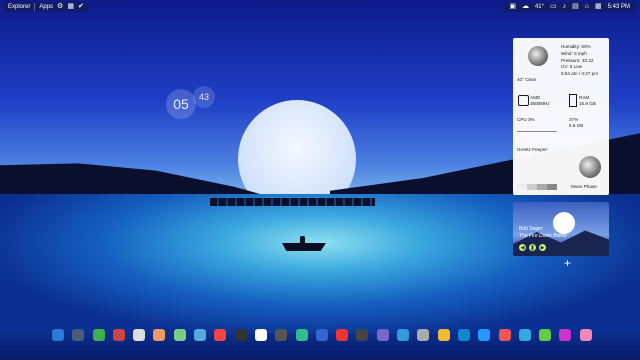 The width and height of the screenshot is (640, 360). What do you see at coordinates (292, 202) in the screenshot?
I see `pier` at bounding box center [292, 202].